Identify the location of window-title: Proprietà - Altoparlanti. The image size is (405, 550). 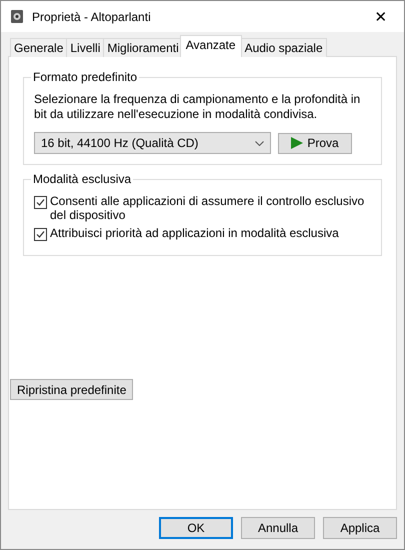
(92, 17).